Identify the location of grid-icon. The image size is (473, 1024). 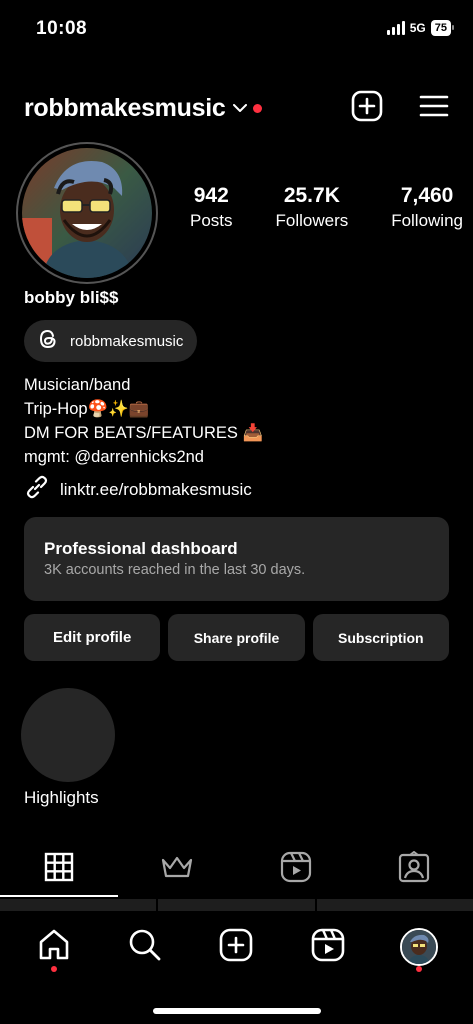
(59, 869).